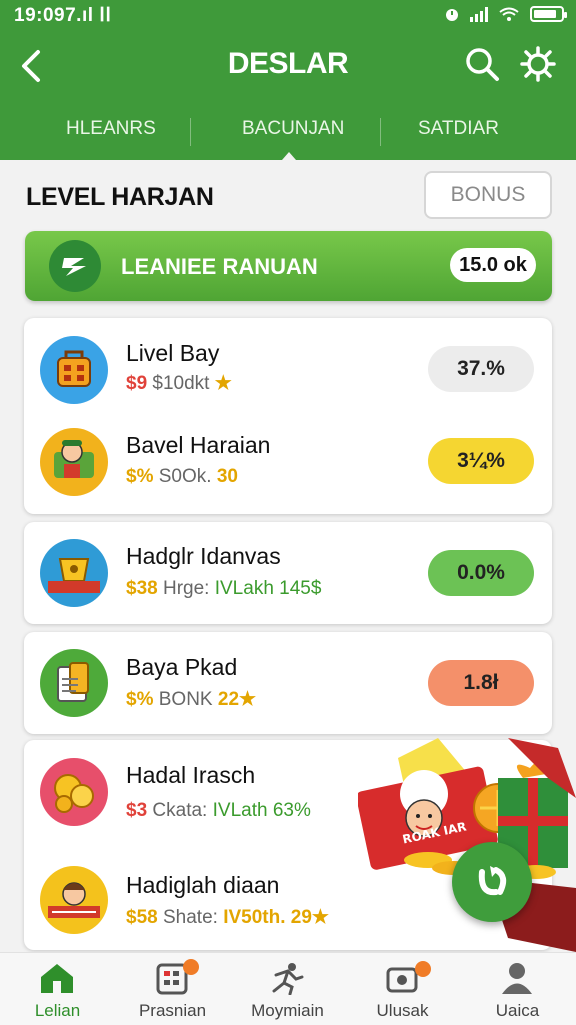 This screenshot has height=1025, width=576. Describe the element at coordinates (182, 667) in the screenshot. I see `item-title: Baya Pkad` at that location.